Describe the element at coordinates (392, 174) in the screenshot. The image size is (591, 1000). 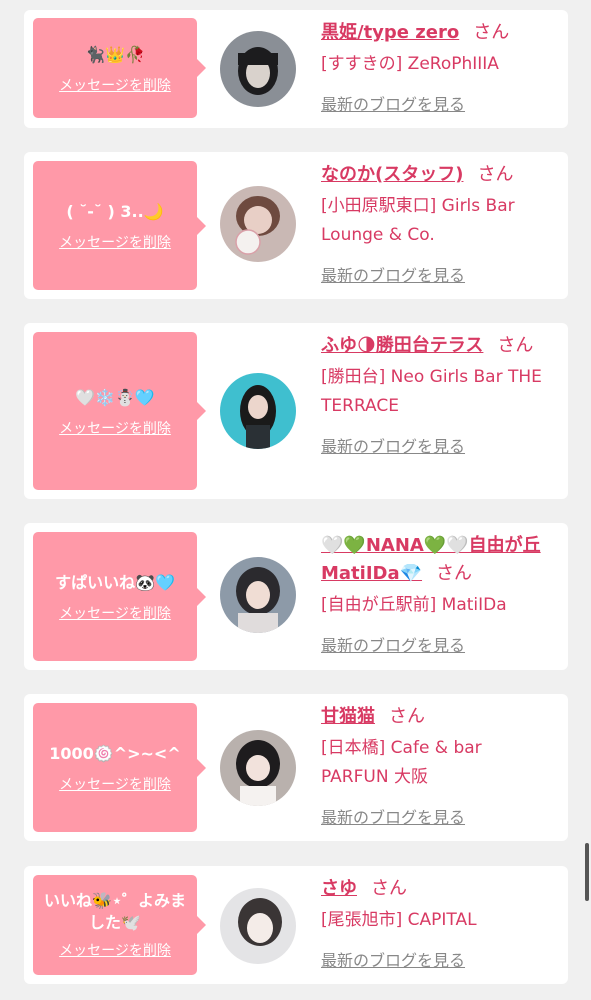
I see `girl-name-link: なのか(スタッフ)` at that location.